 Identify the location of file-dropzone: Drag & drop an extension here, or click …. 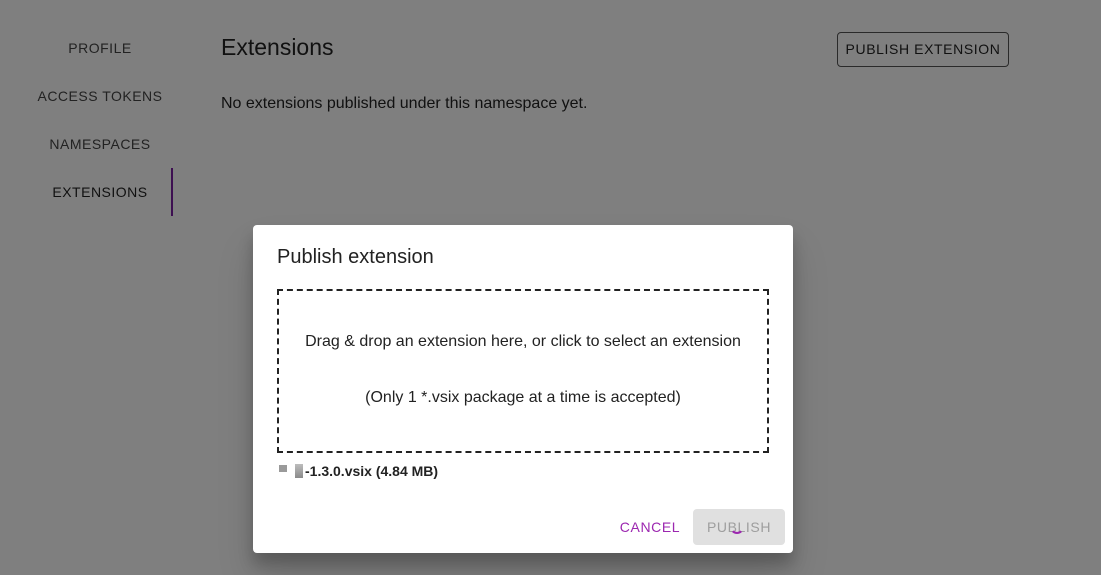
(523, 371).